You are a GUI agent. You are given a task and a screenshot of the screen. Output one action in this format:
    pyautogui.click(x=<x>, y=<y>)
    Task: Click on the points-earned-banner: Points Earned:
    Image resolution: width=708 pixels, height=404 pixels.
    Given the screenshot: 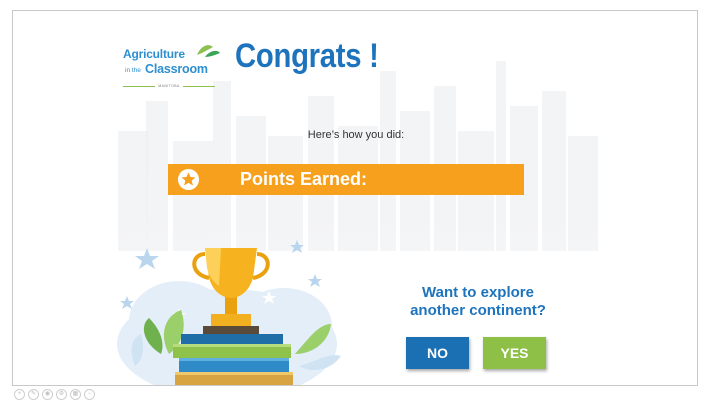 What is the action you would take?
    pyautogui.click(x=346, y=179)
    